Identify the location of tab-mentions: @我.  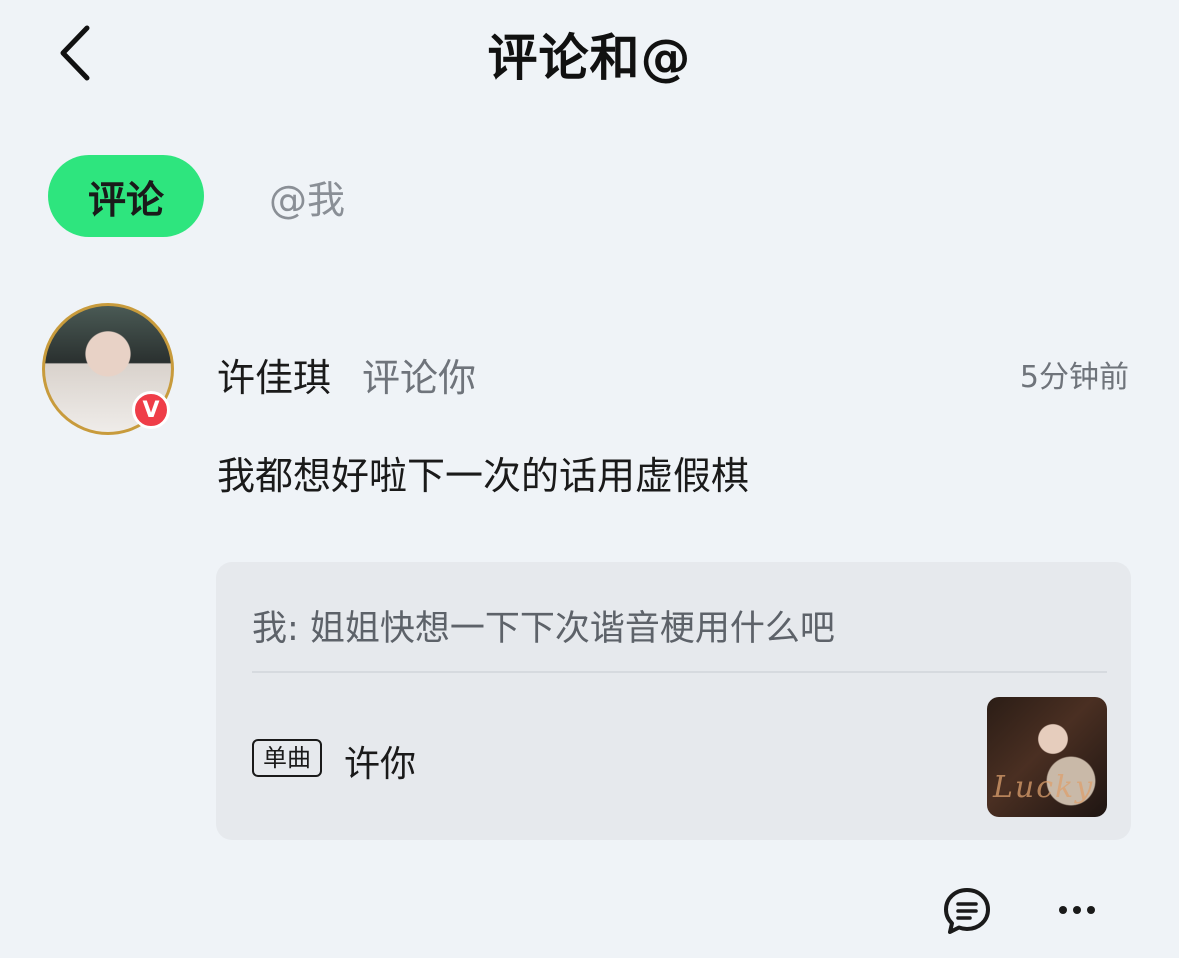
(307, 196).